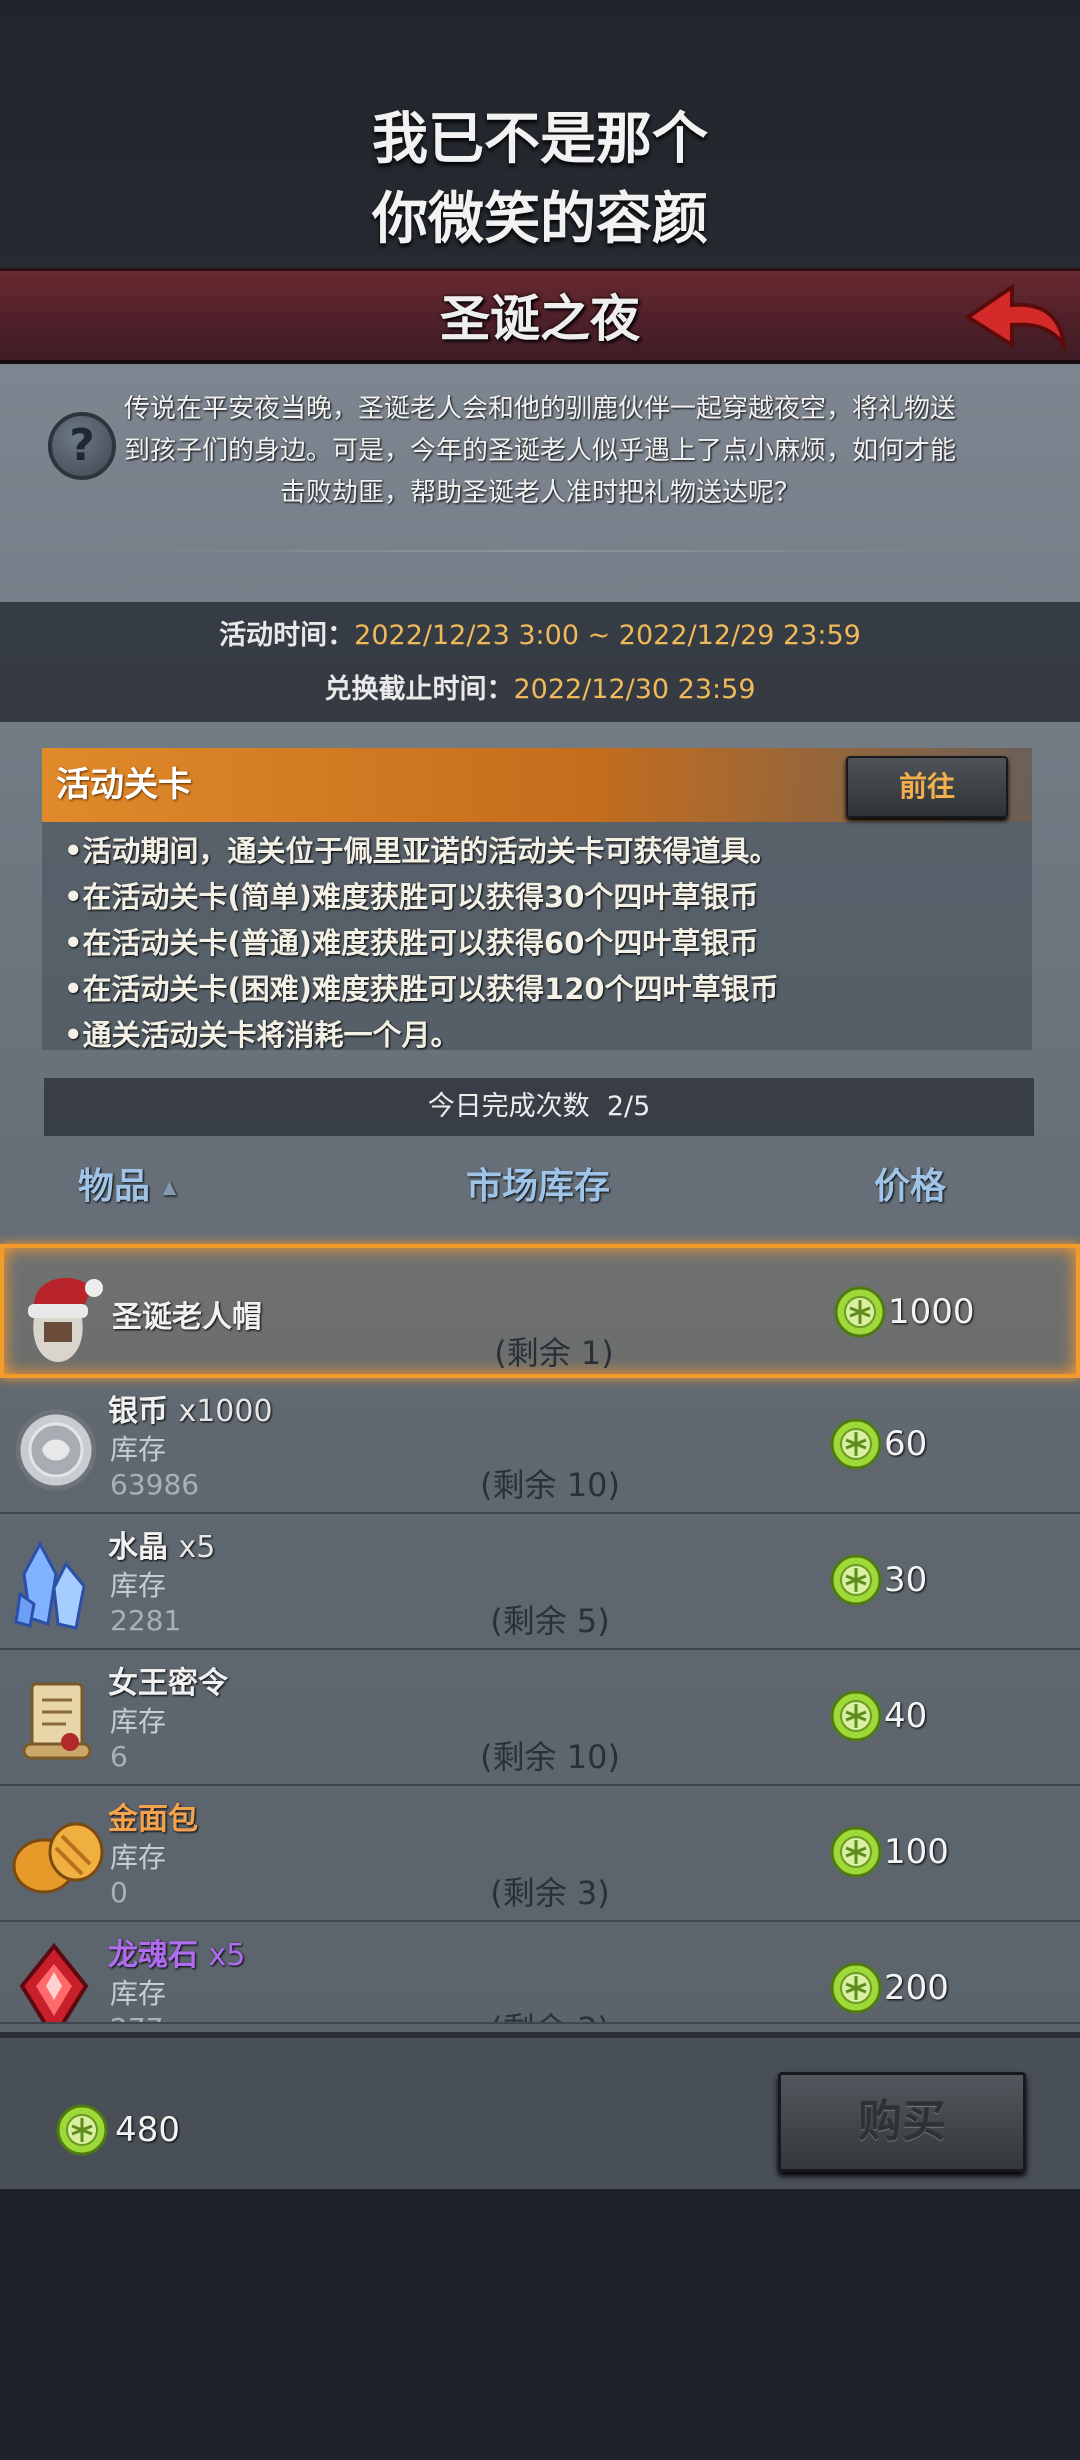 The image size is (1080, 2460). I want to click on item-name: 圣诞老人帽, so click(187, 1317).